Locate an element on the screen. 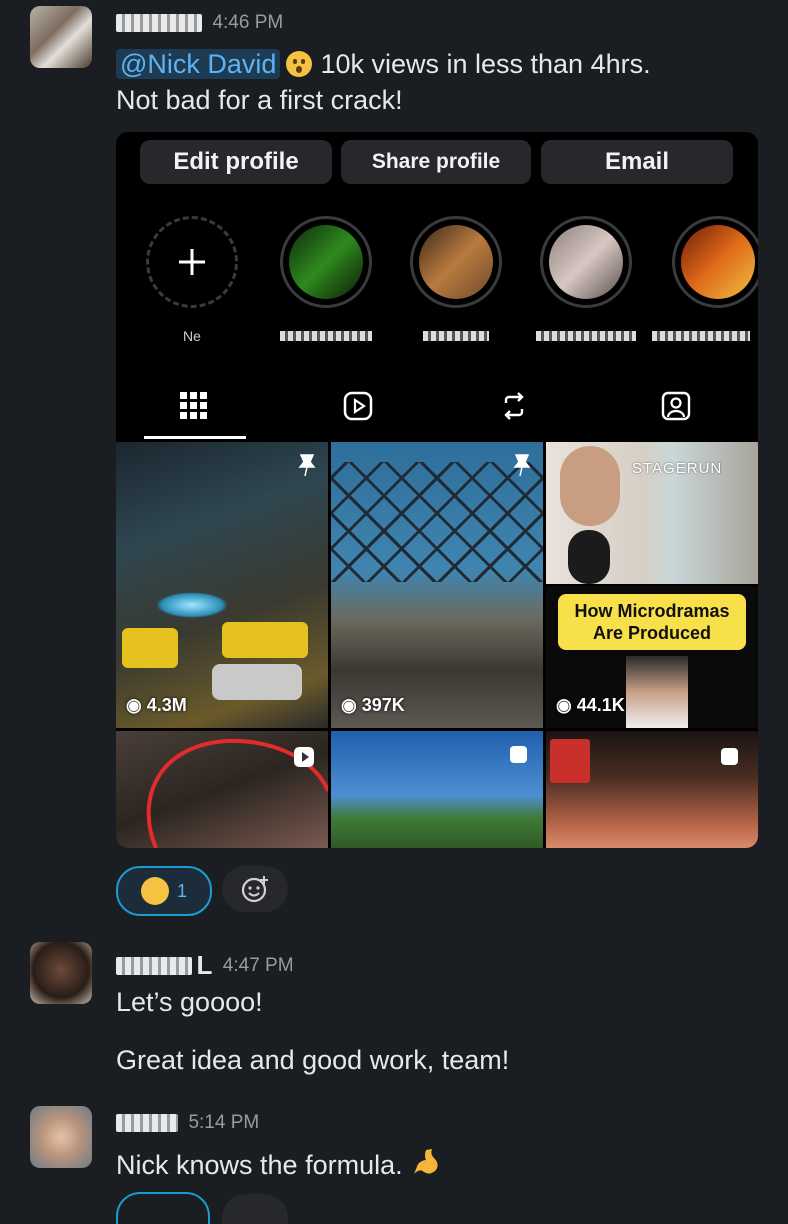  post-tile: ◉ 4.3M is located at coordinates (222, 585).